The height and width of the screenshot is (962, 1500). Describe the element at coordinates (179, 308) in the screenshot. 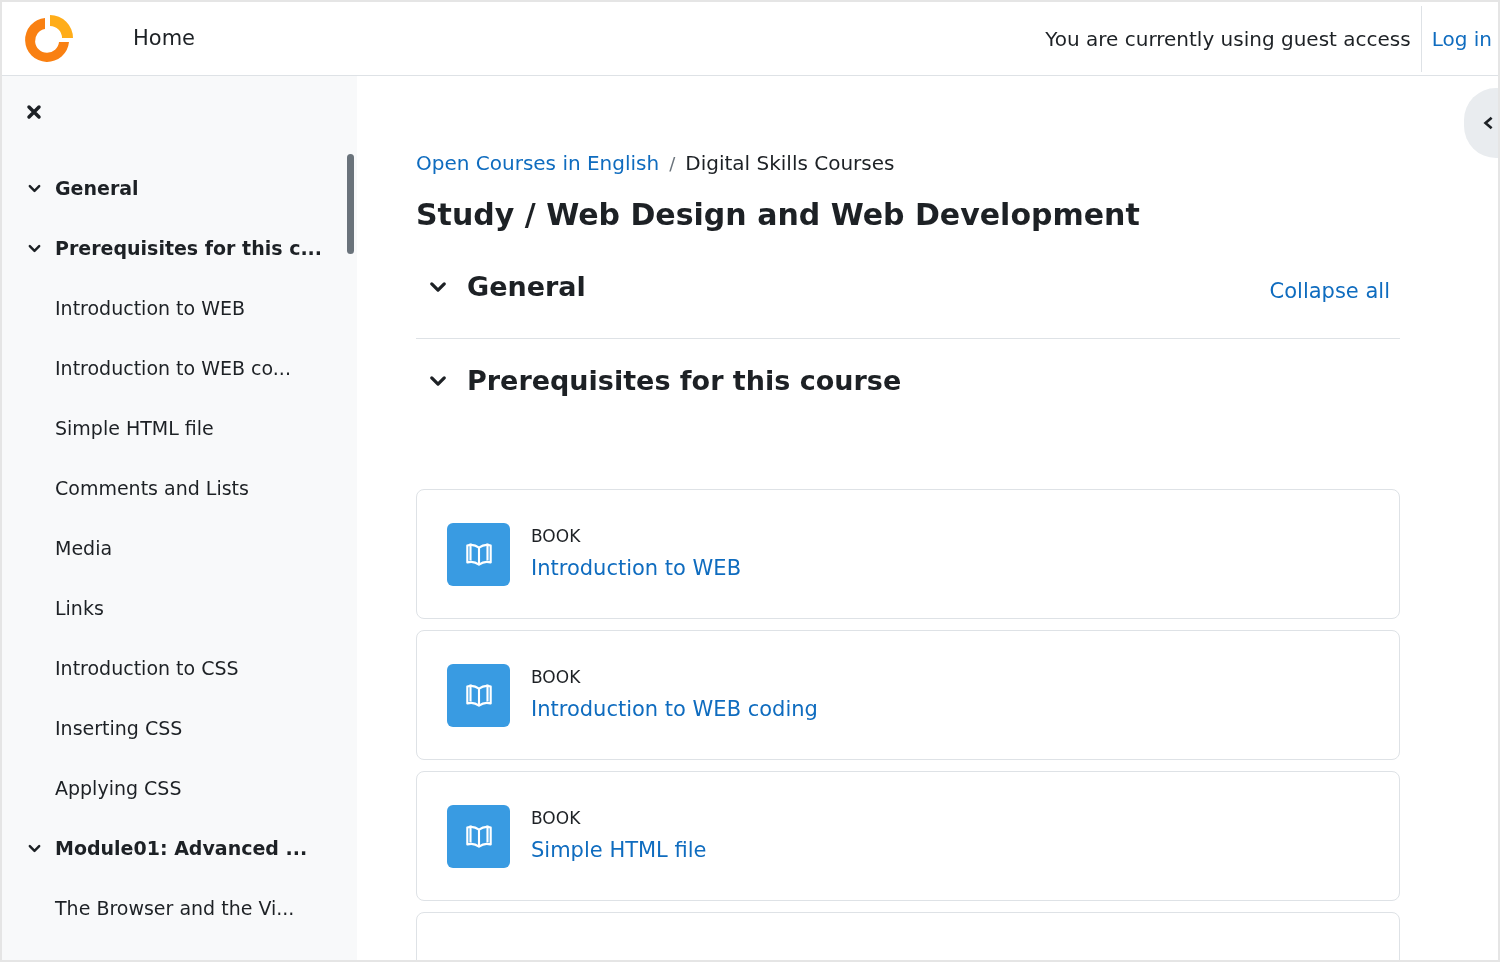

I see `course-index-item: Introduction to WEB` at that location.